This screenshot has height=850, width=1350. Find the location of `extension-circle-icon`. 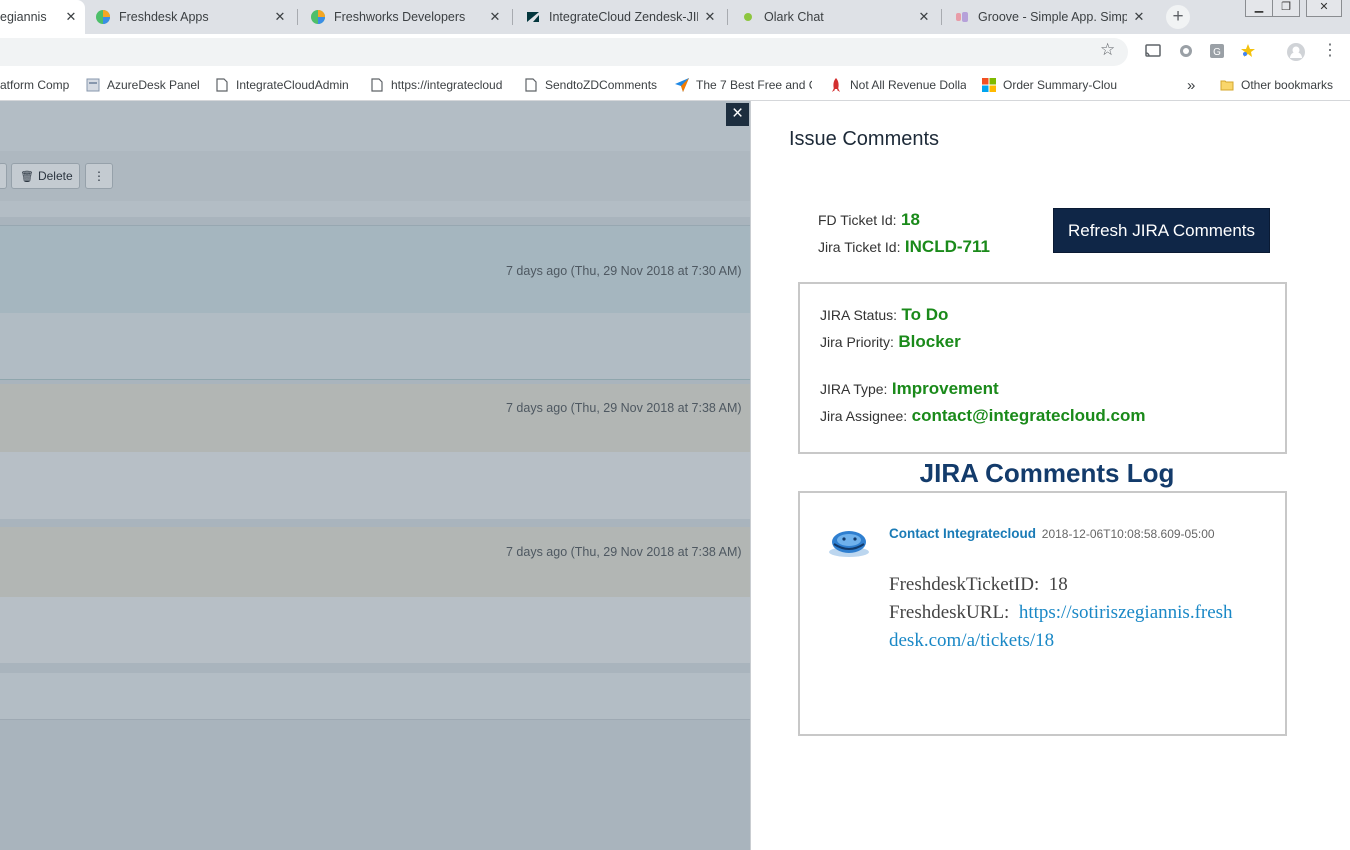

extension-circle-icon is located at coordinates (1186, 53).